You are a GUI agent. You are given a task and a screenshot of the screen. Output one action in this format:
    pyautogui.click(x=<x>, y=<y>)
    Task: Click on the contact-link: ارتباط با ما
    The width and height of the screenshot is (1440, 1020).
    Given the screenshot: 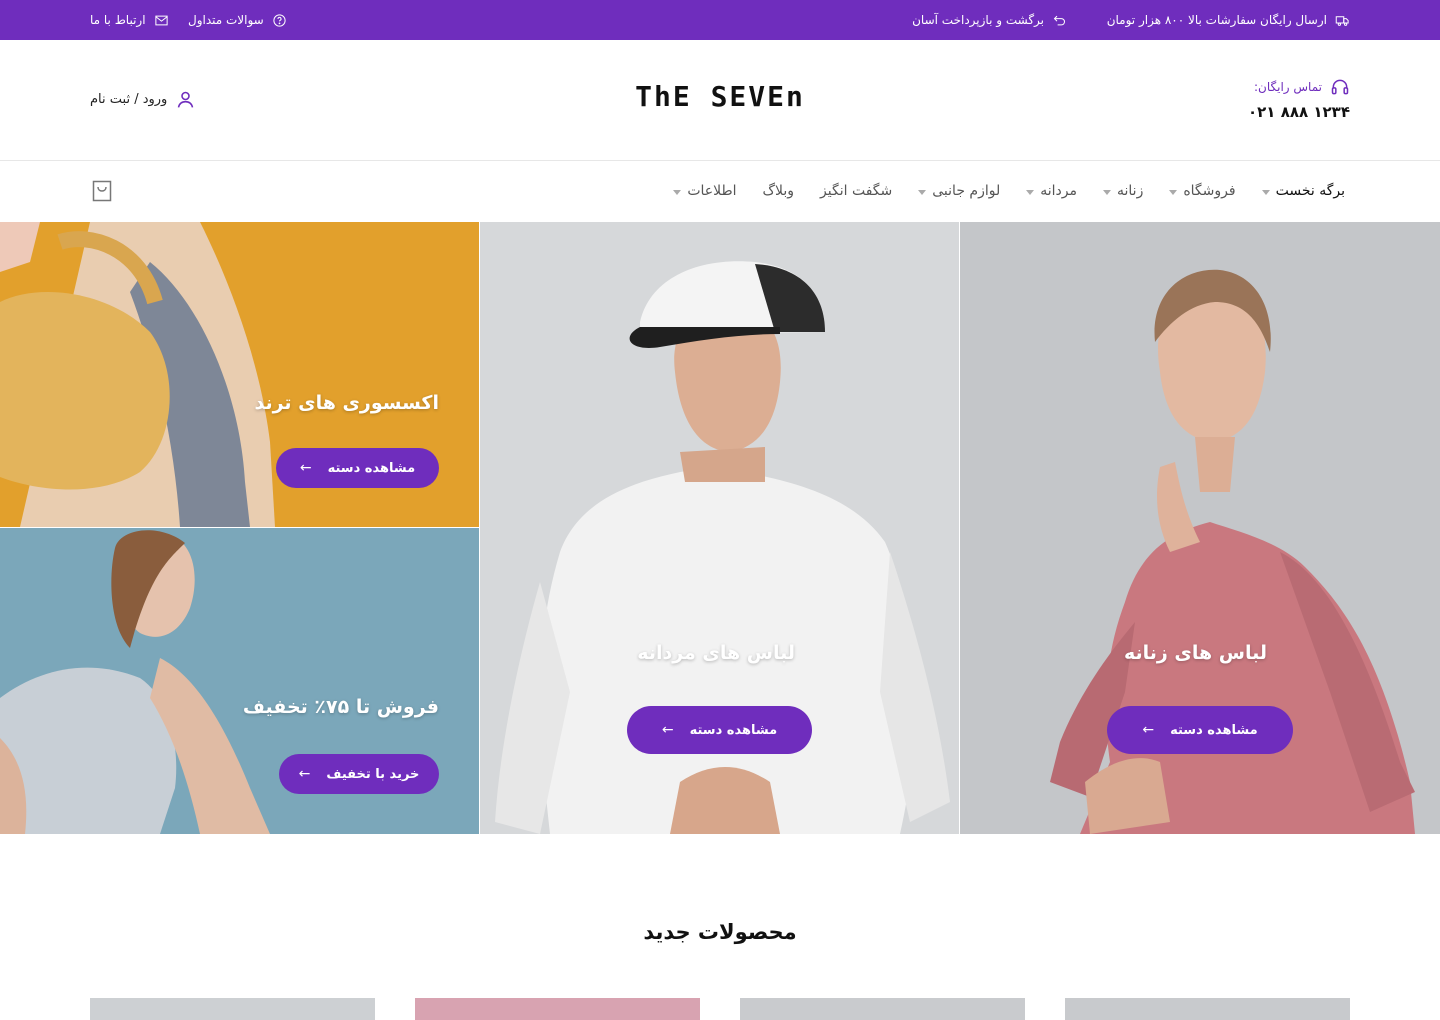 What is the action you would take?
    pyautogui.click(x=129, y=20)
    